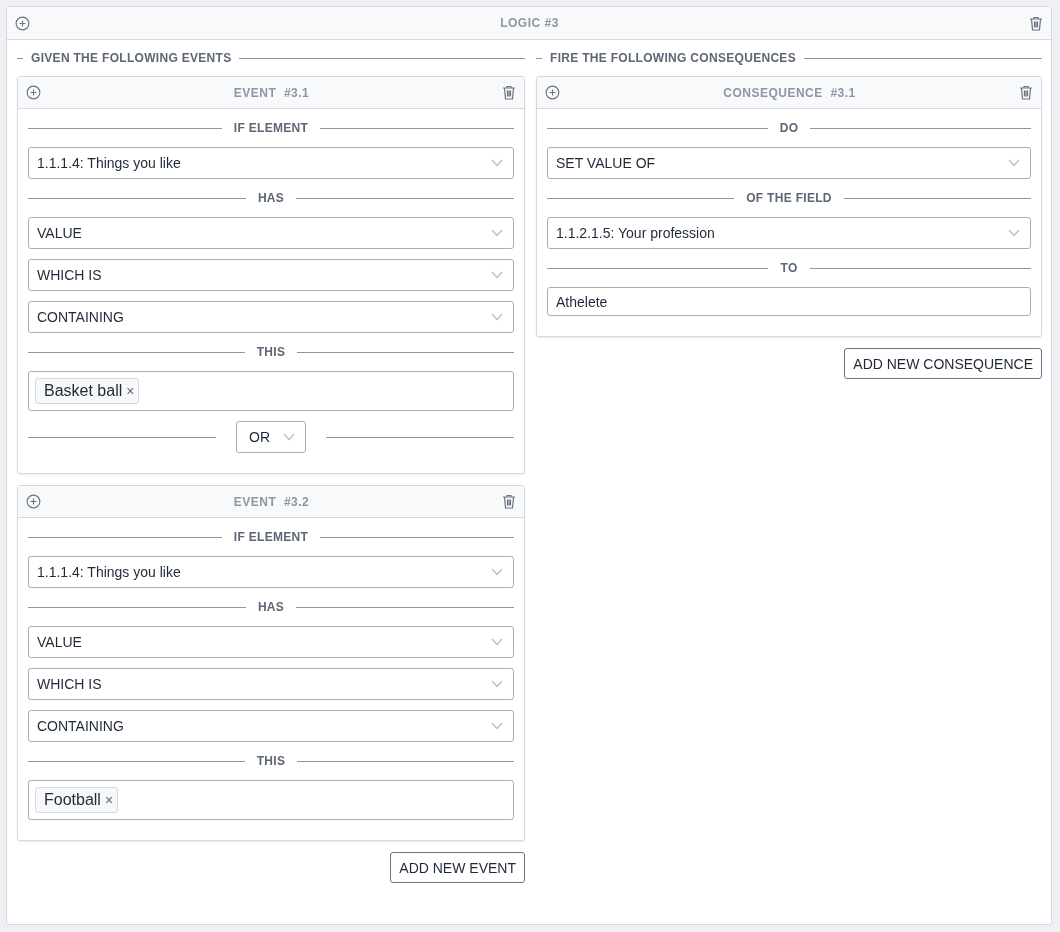 The image size is (1060, 932). Describe the element at coordinates (457, 867) in the screenshot. I see `add-event-button: ADD NEW EVENT` at that location.